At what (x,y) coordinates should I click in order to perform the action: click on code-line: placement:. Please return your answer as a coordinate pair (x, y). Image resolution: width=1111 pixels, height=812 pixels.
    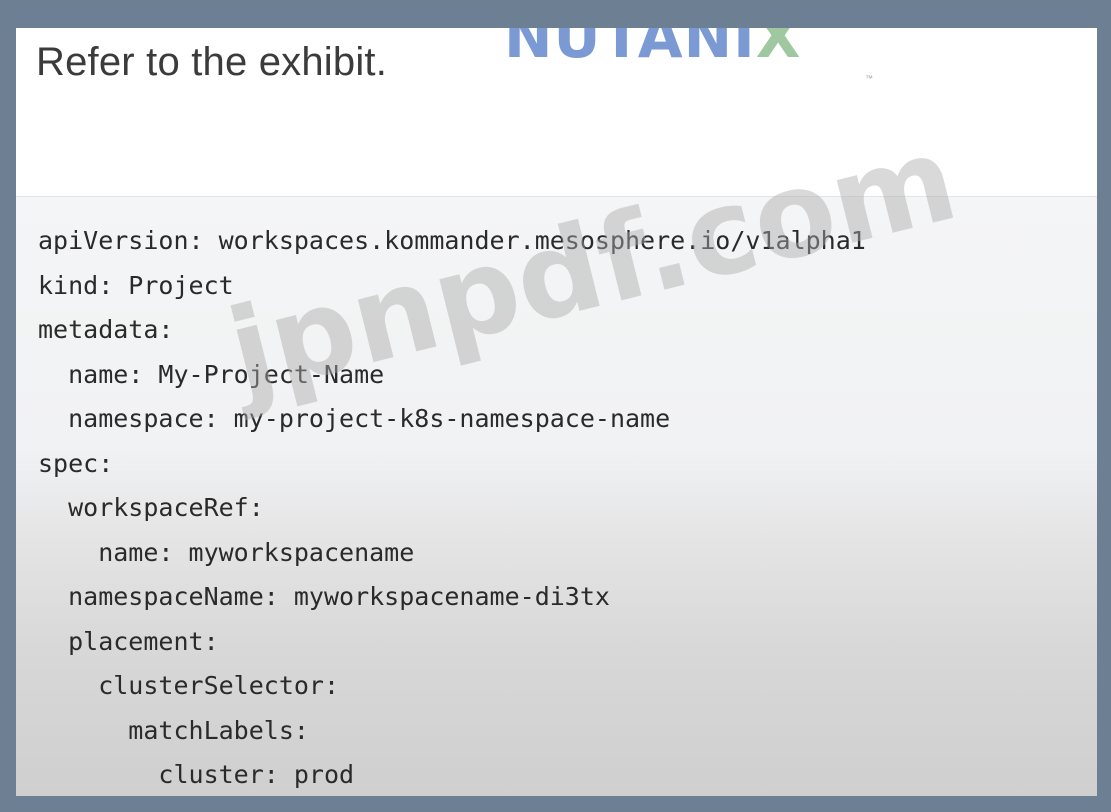
    Looking at the image, I should click on (128, 641).